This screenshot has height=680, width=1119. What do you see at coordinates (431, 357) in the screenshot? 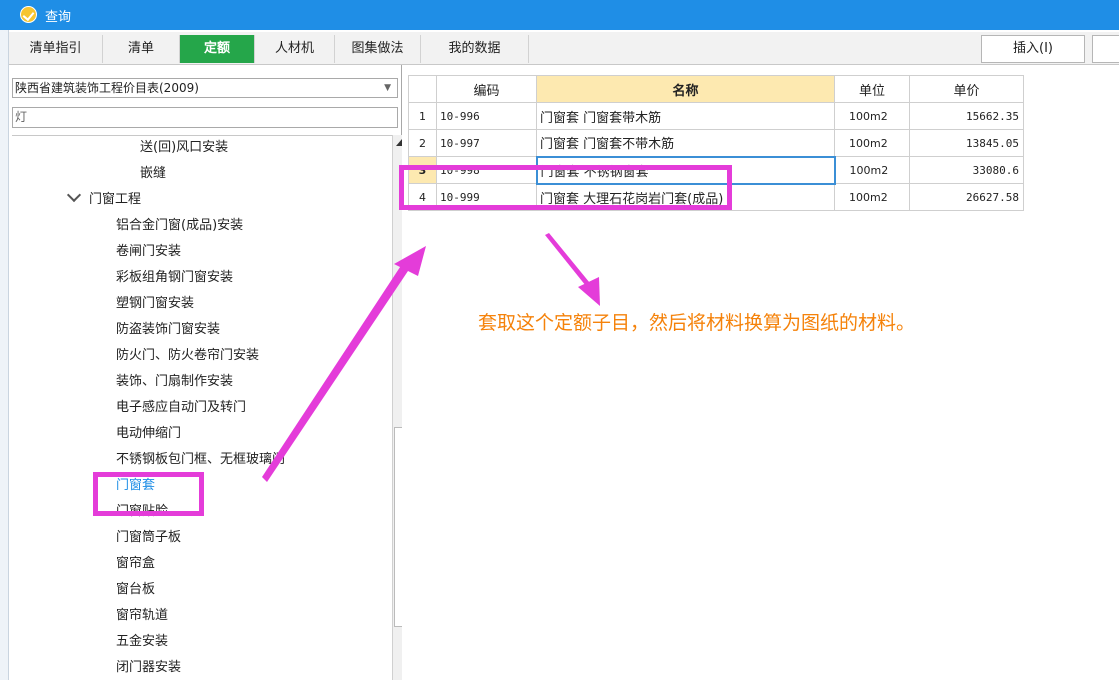
I see `annotation-arrows` at bounding box center [431, 357].